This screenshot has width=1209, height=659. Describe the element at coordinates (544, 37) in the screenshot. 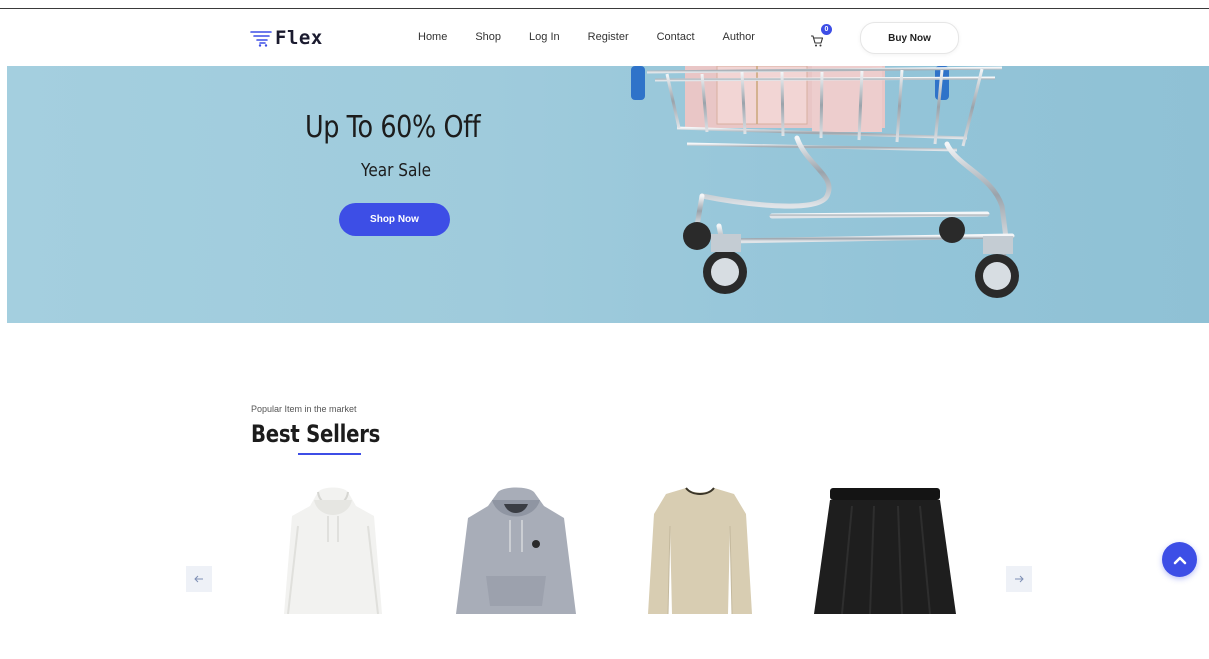

I see `nav-login: Log In` at that location.